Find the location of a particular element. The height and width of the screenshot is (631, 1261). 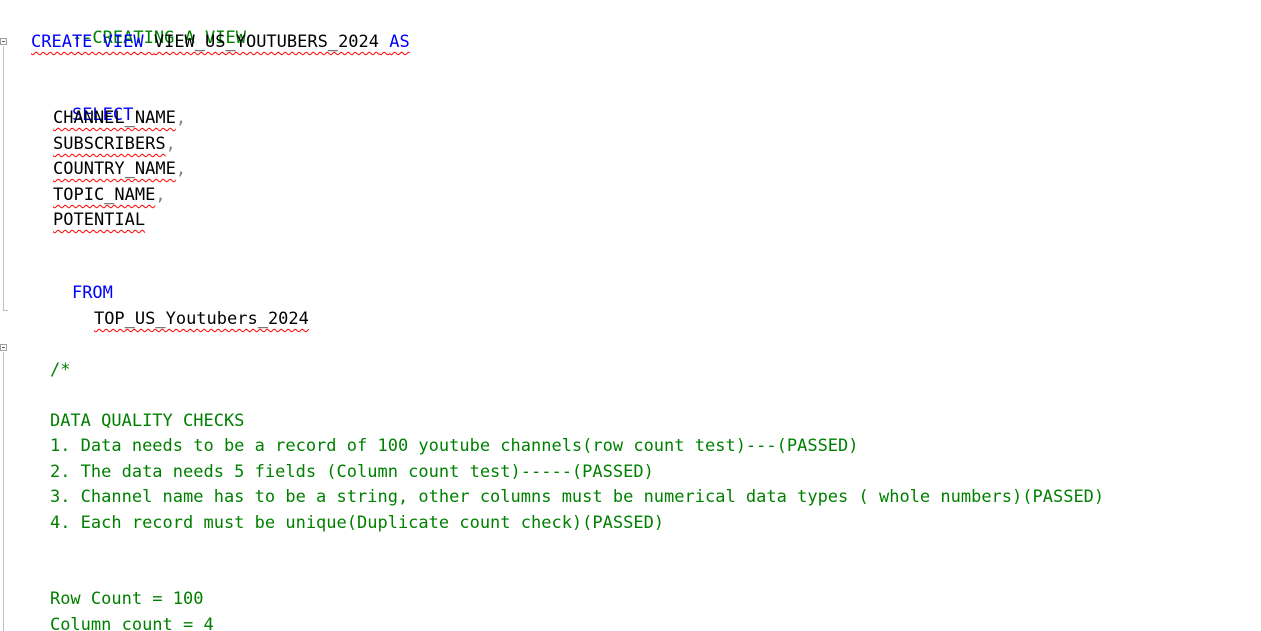

as-keyword: AS is located at coordinates (399, 42).